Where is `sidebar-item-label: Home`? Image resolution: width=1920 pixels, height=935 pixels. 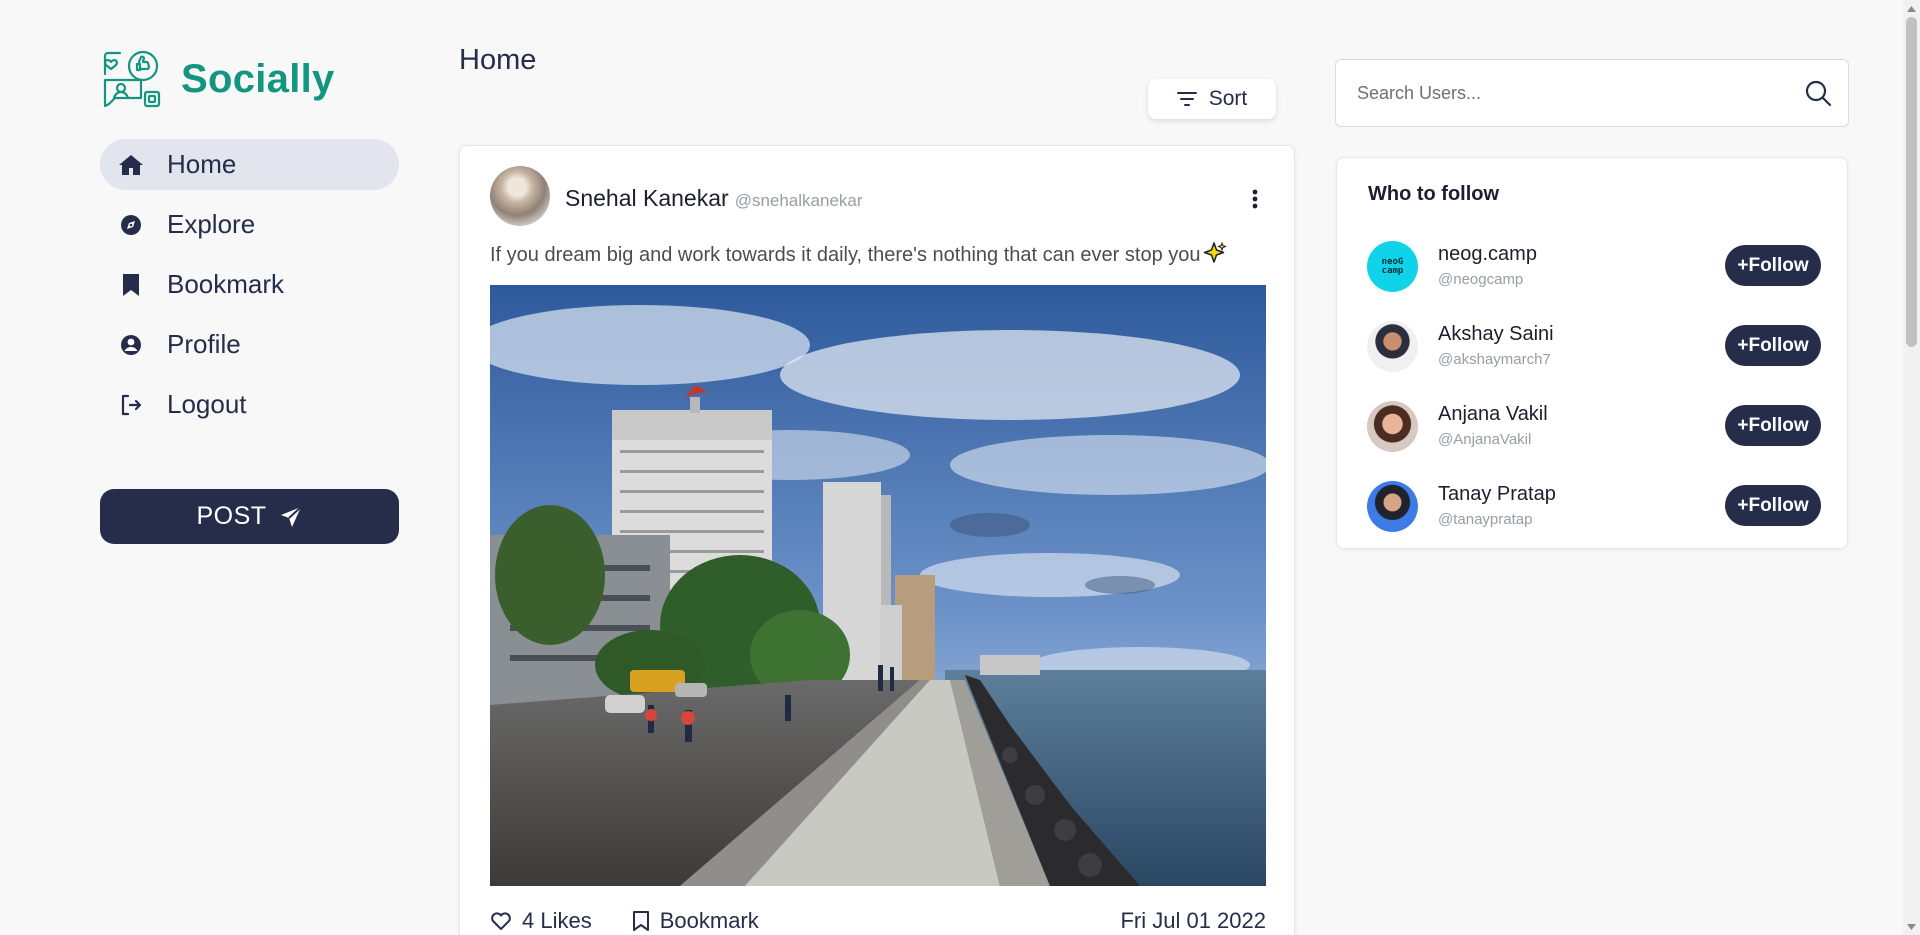 sidebar-item-label: Home is located at coordinates (202, 164).